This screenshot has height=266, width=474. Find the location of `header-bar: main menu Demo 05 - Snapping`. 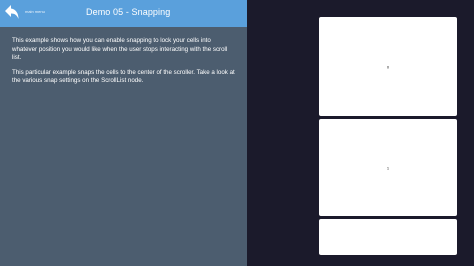

header-bar: main menu Demo 05 - Snapping is located at coordinates (123, 13).